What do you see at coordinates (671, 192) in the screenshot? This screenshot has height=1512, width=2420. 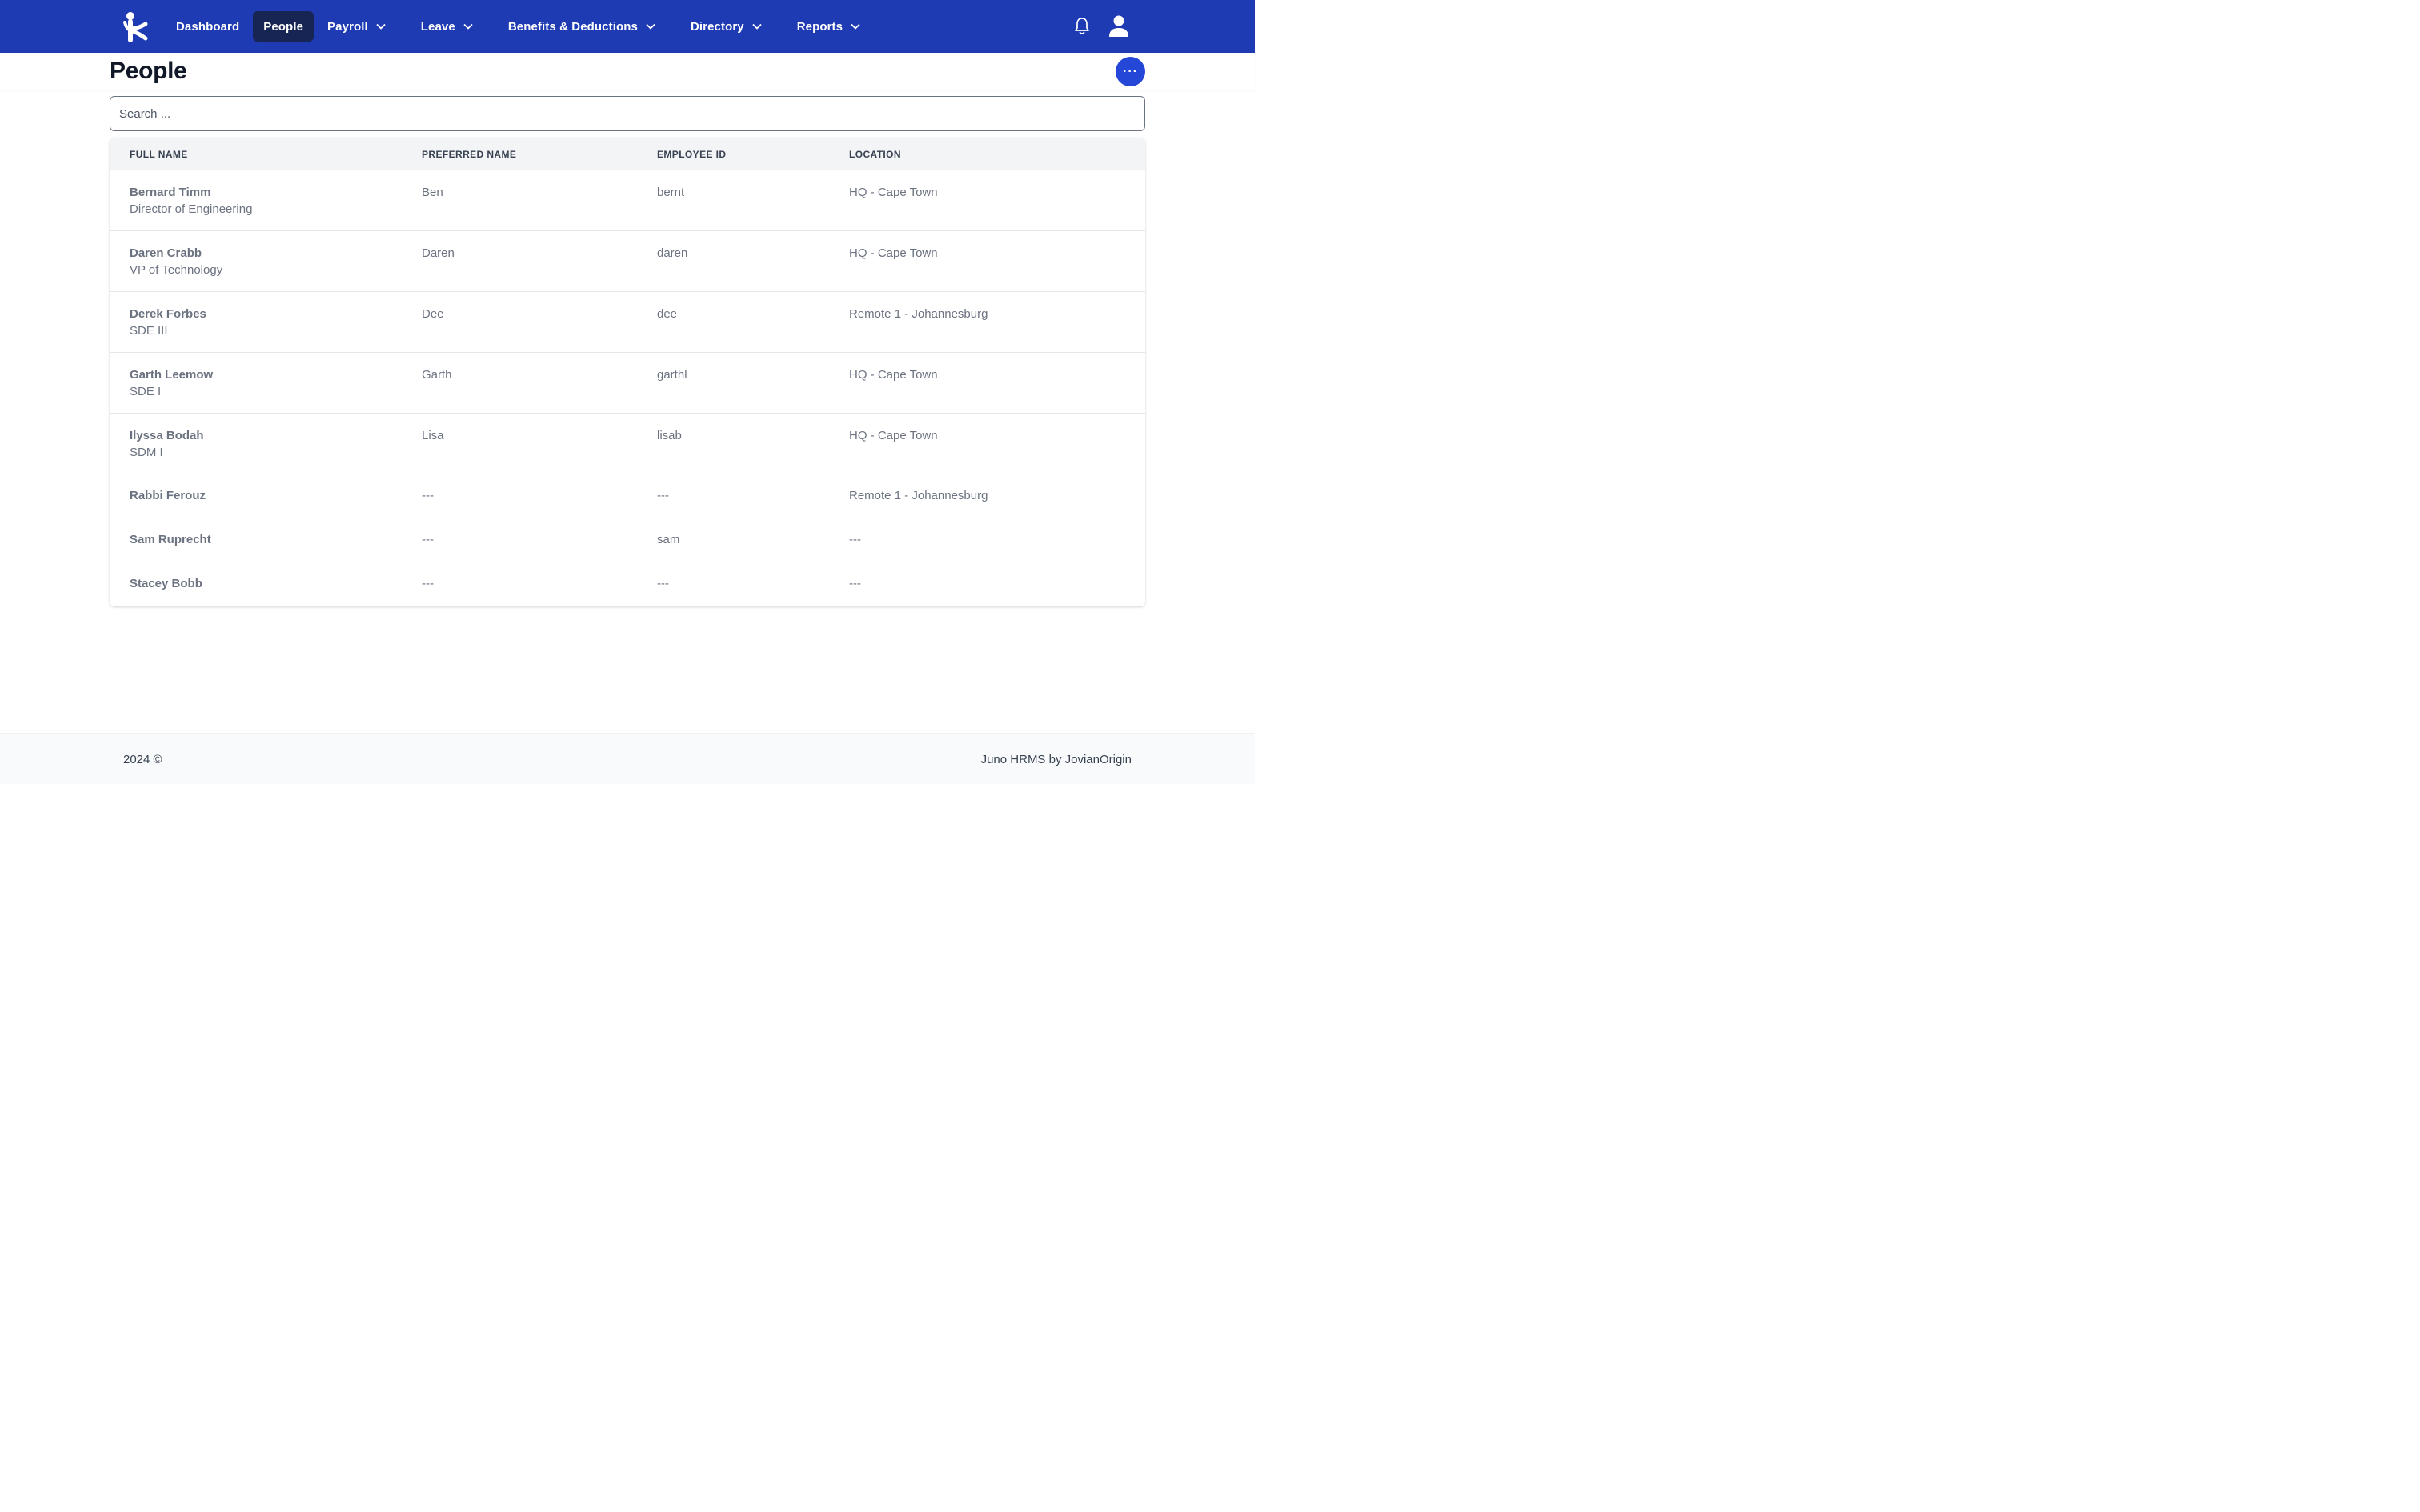 I see `employee-id: bernt` at bounding box center [671, 192].